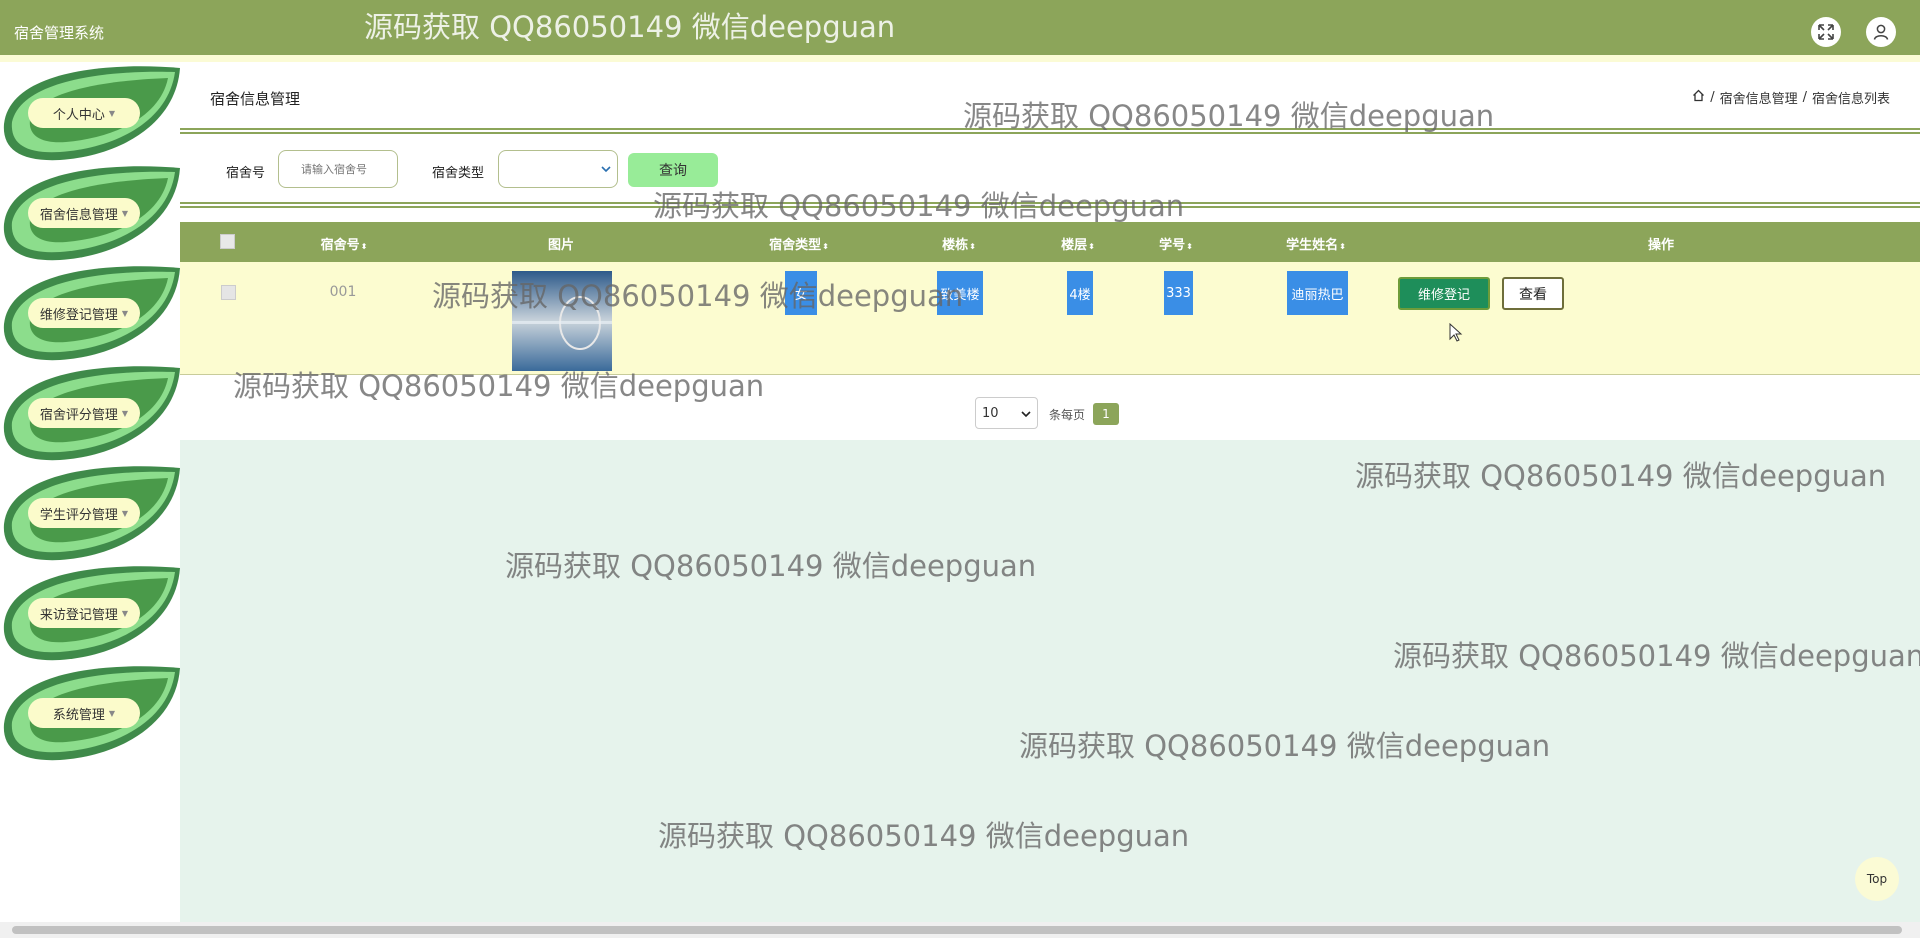  I want to click on column-header: 宿舍号⬍, so click(344, 243).